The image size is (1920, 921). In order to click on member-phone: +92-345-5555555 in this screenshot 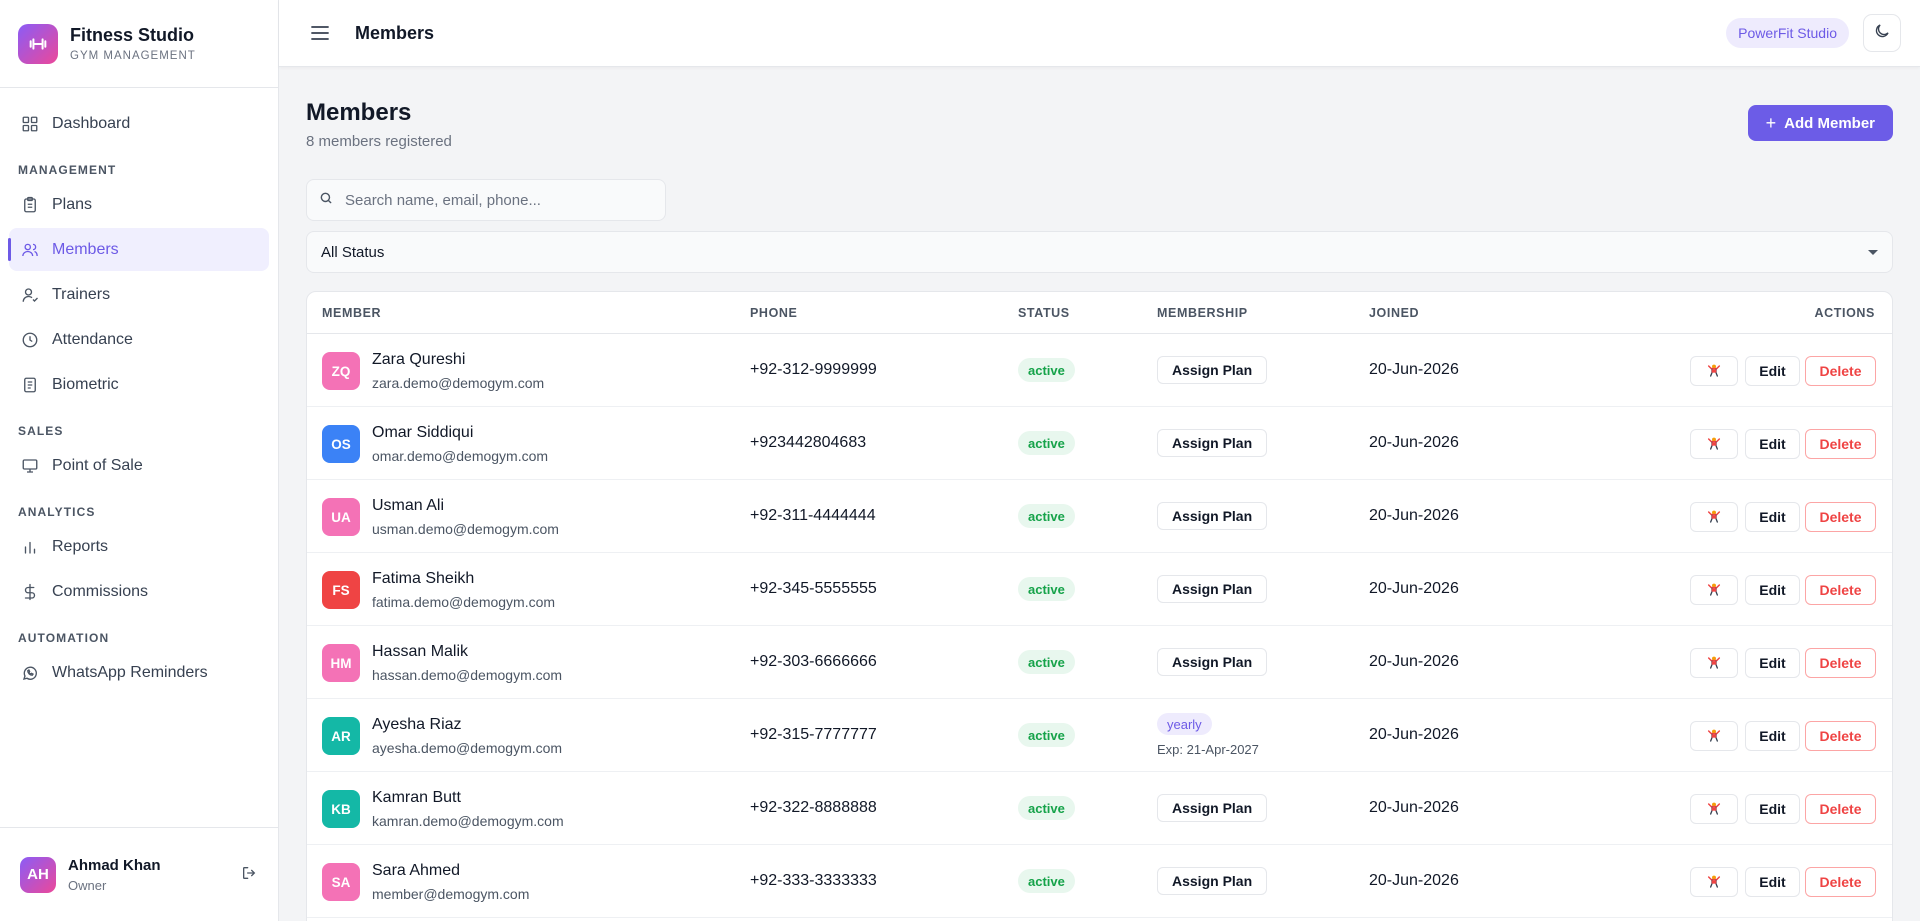, I will do `click(813, 588)`.